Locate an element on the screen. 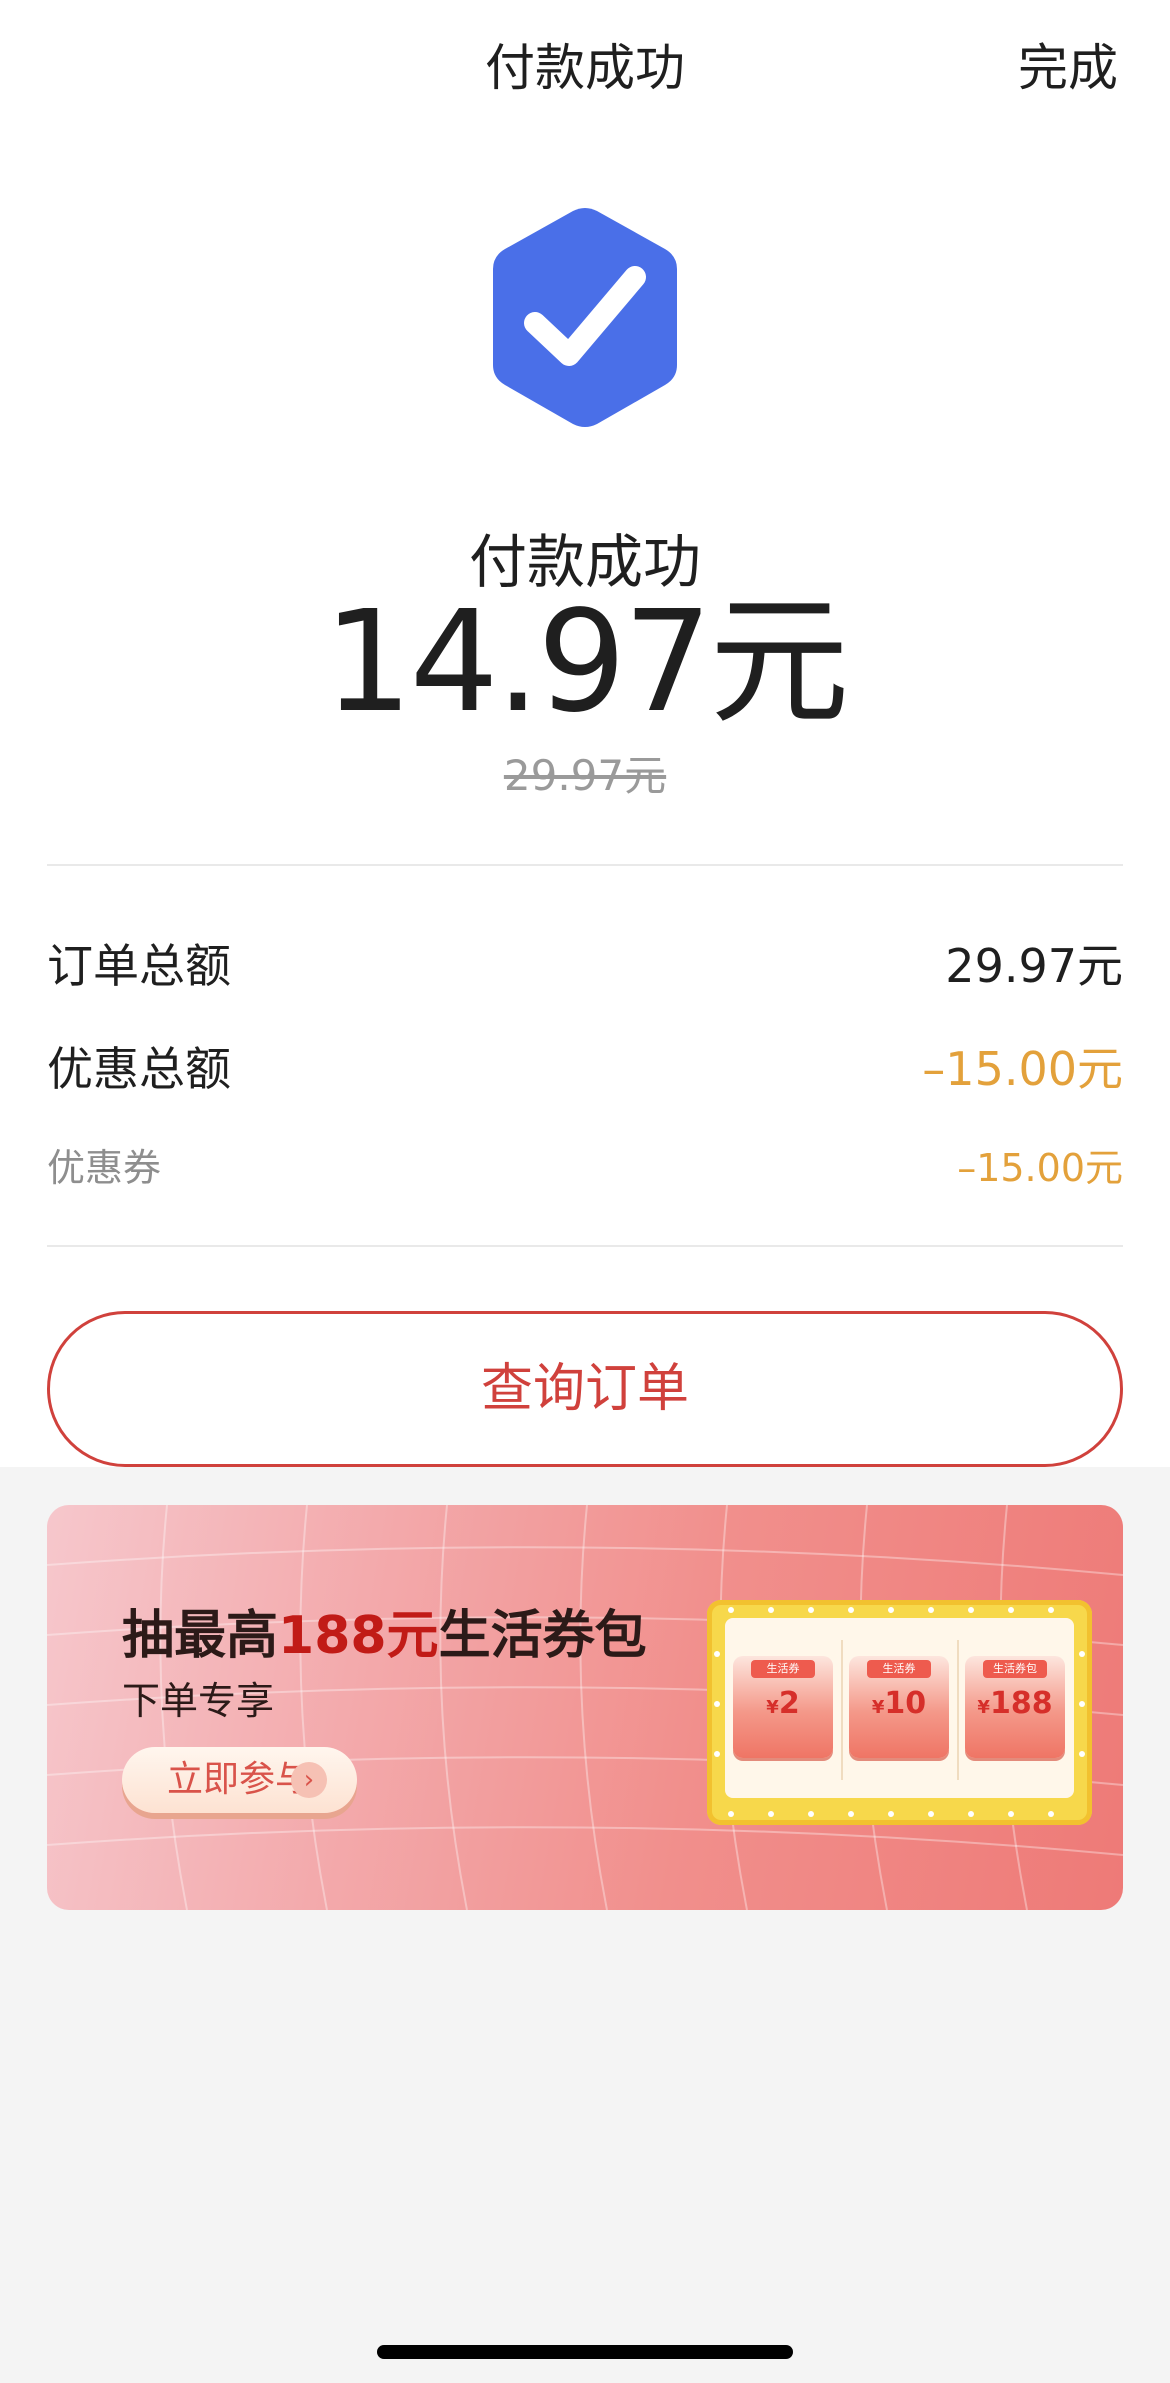 The width and height of the screenshot is (1170, 2383). chevron-right-icon: › is located at coordinates (309, 1780).